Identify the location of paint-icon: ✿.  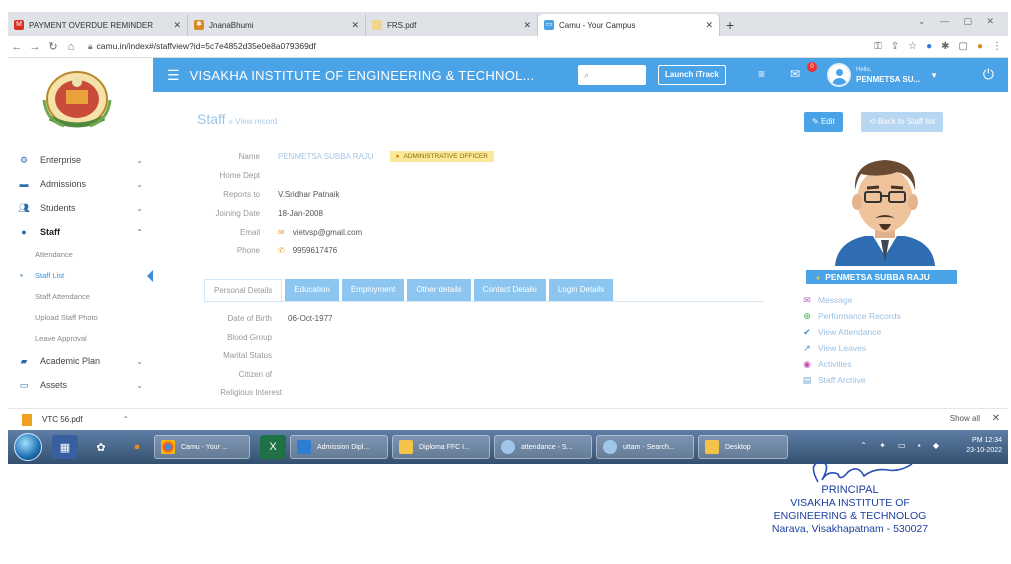
(101, 447).